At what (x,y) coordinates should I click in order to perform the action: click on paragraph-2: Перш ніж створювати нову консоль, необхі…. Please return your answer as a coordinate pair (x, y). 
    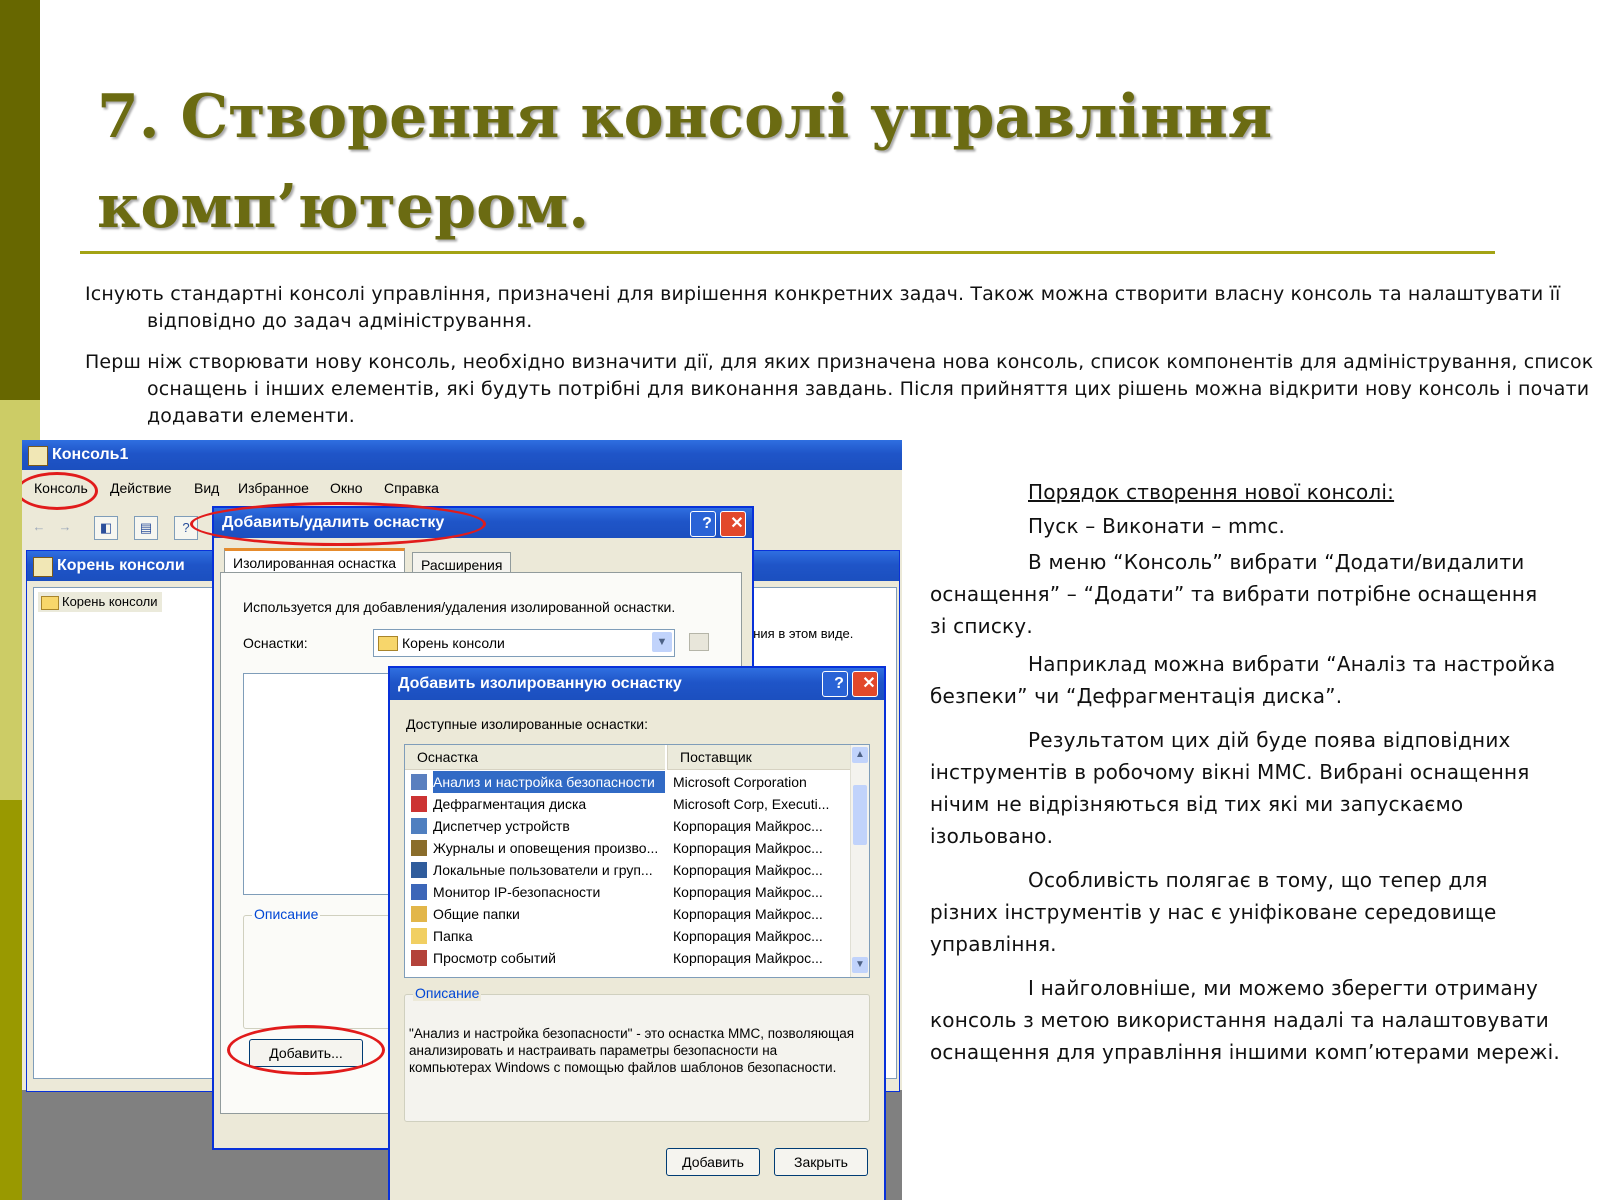
    Looking at the image, I should click on (839, 389).